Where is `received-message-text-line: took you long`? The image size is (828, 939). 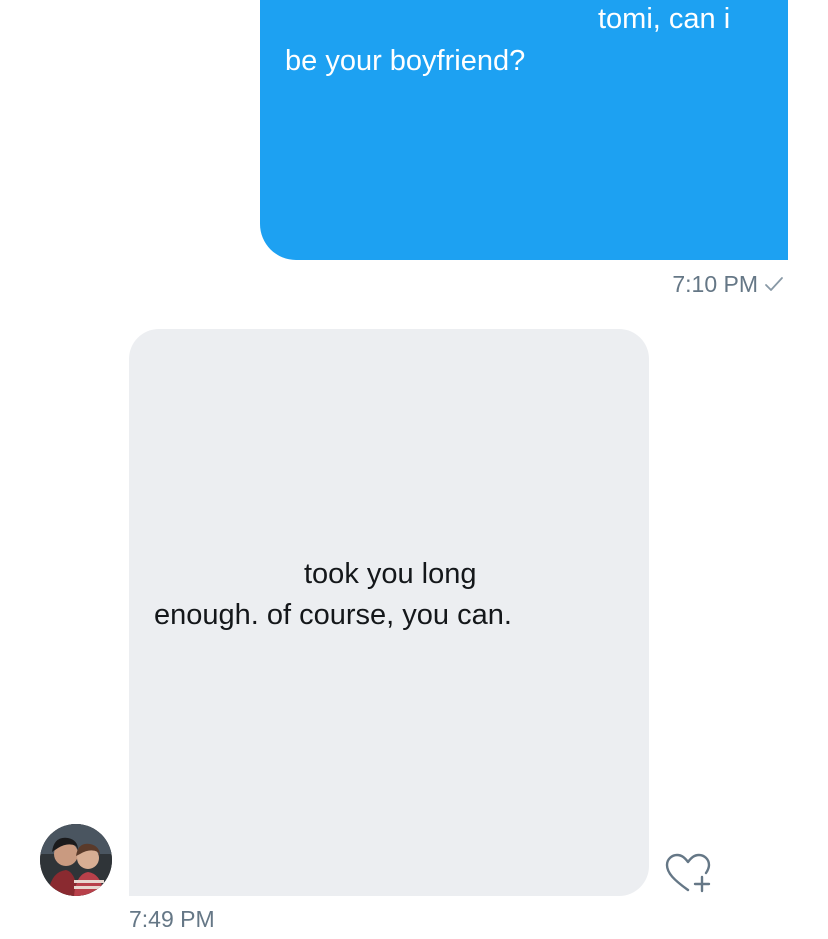 received-message-text-line: took you long is located at coordinates (390, 574).